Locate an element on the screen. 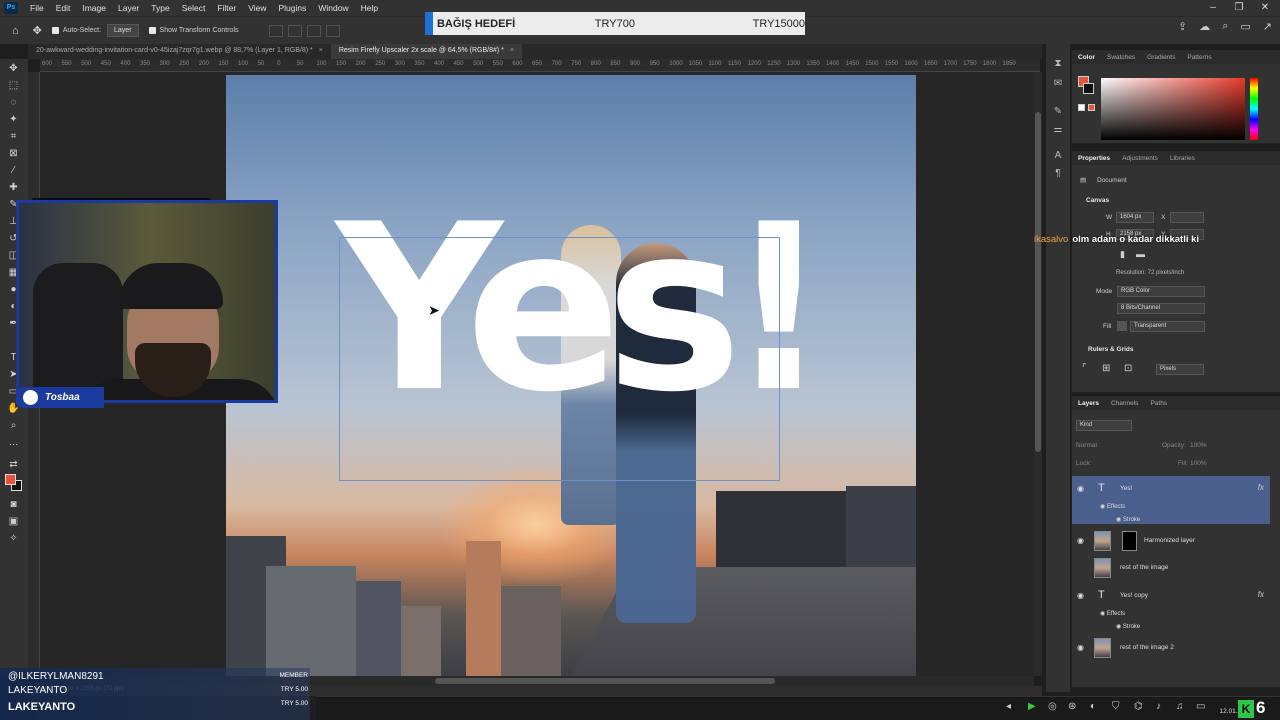 Image resolution: width=1280 pixels, height=720 pixels. landscape-icon: ▬ is located at coordinates (1140, 254).